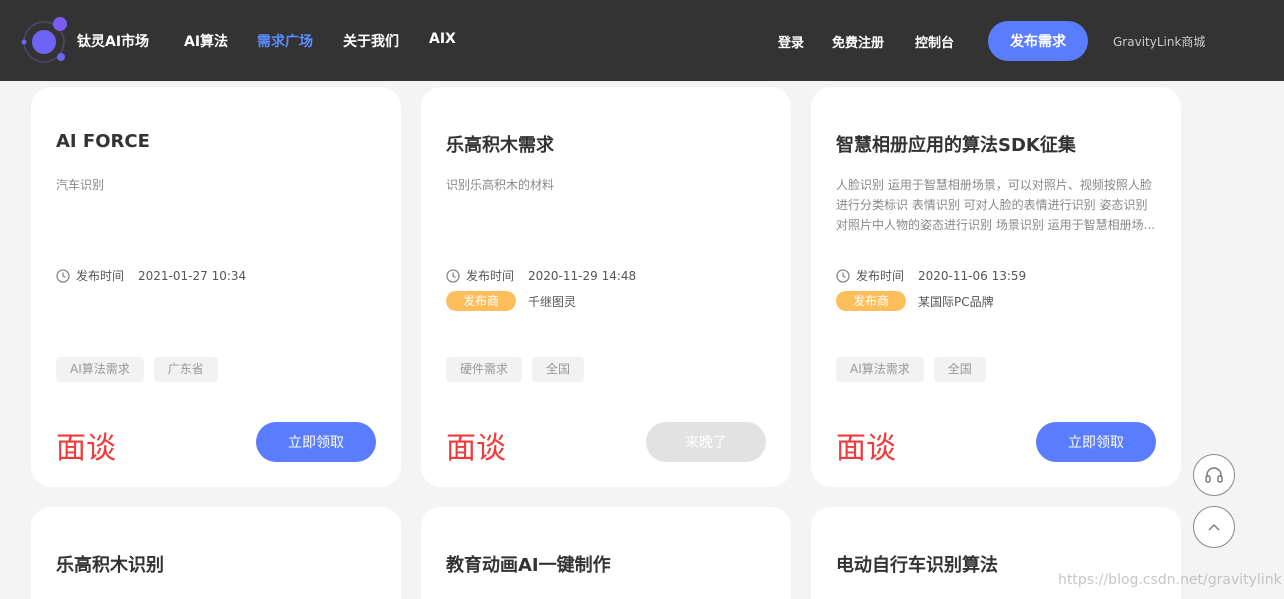 This screenshot has width=1284, height=599. I want to click on tag-list: 硬件需求 全国, so click(520, 369).